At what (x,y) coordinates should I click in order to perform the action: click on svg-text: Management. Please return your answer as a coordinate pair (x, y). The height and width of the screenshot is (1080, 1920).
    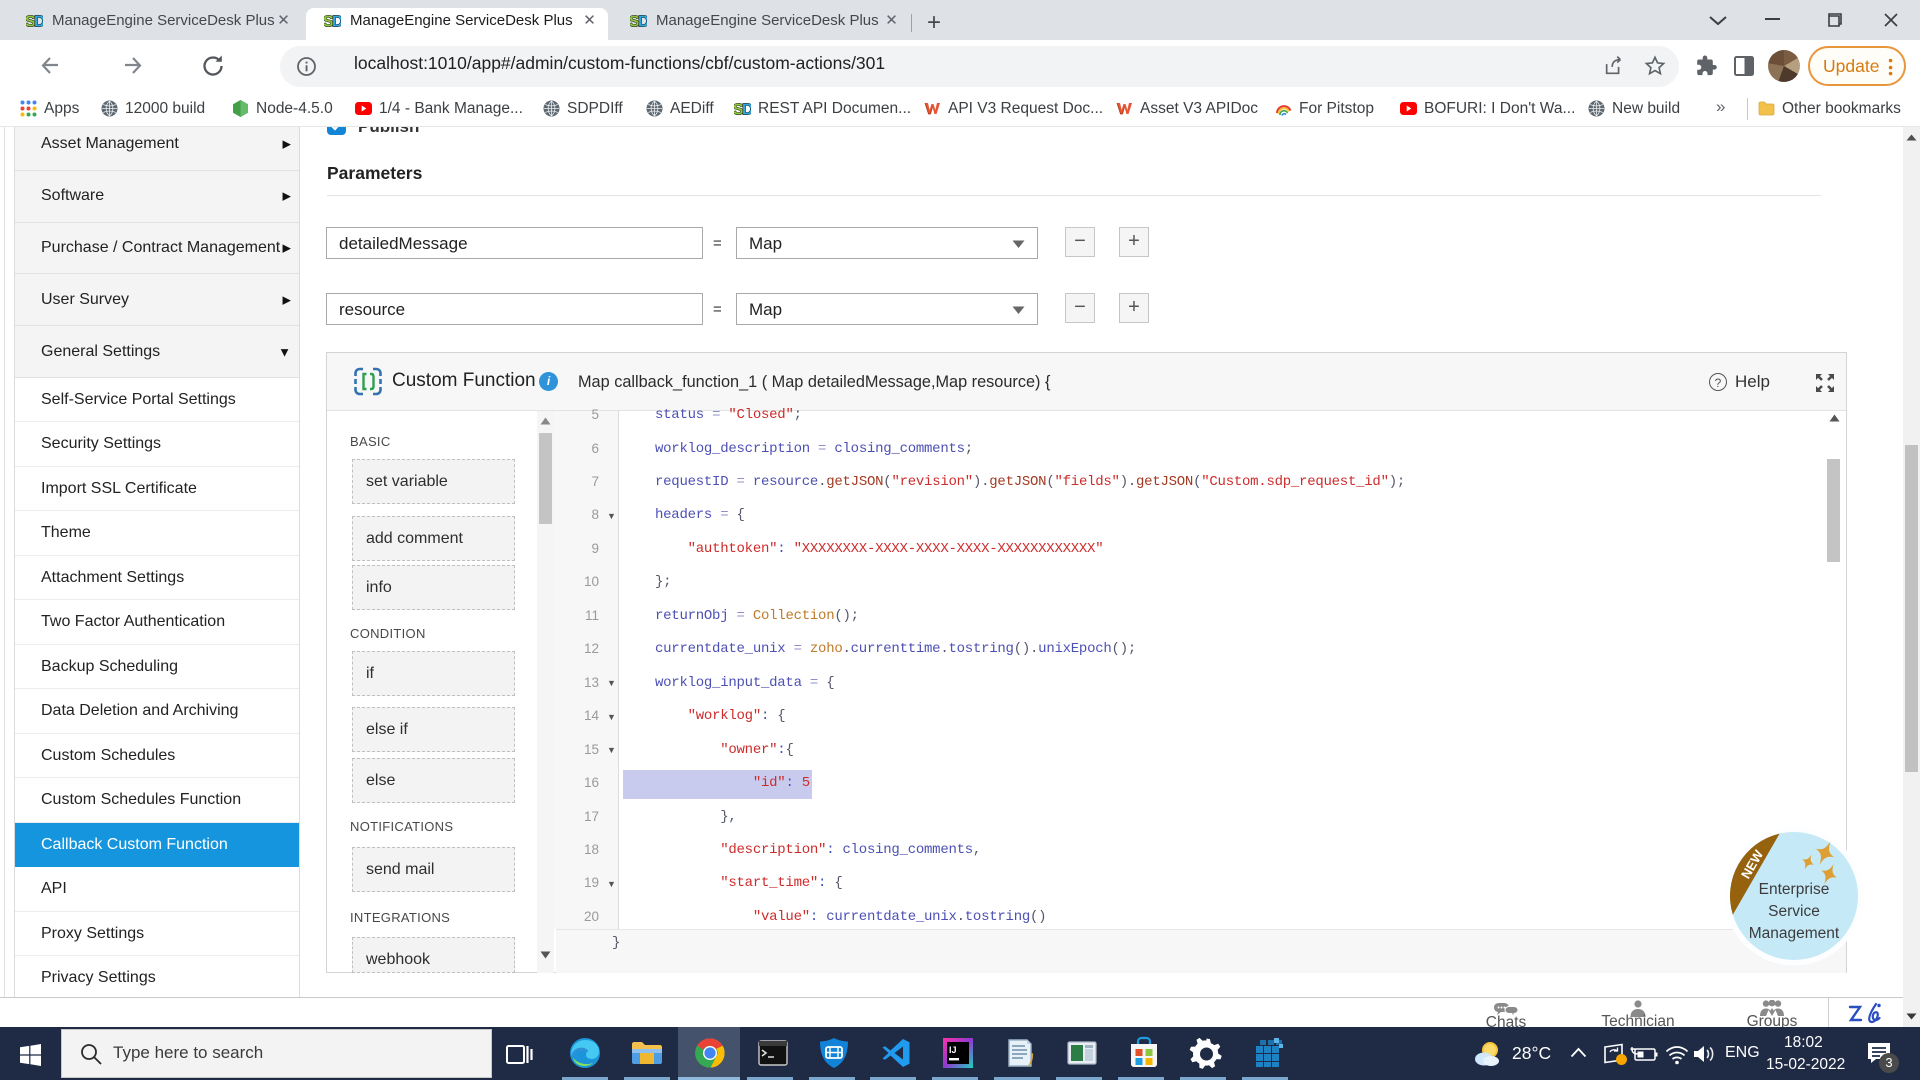
    Looking at the image, I should click on (1794, 933).